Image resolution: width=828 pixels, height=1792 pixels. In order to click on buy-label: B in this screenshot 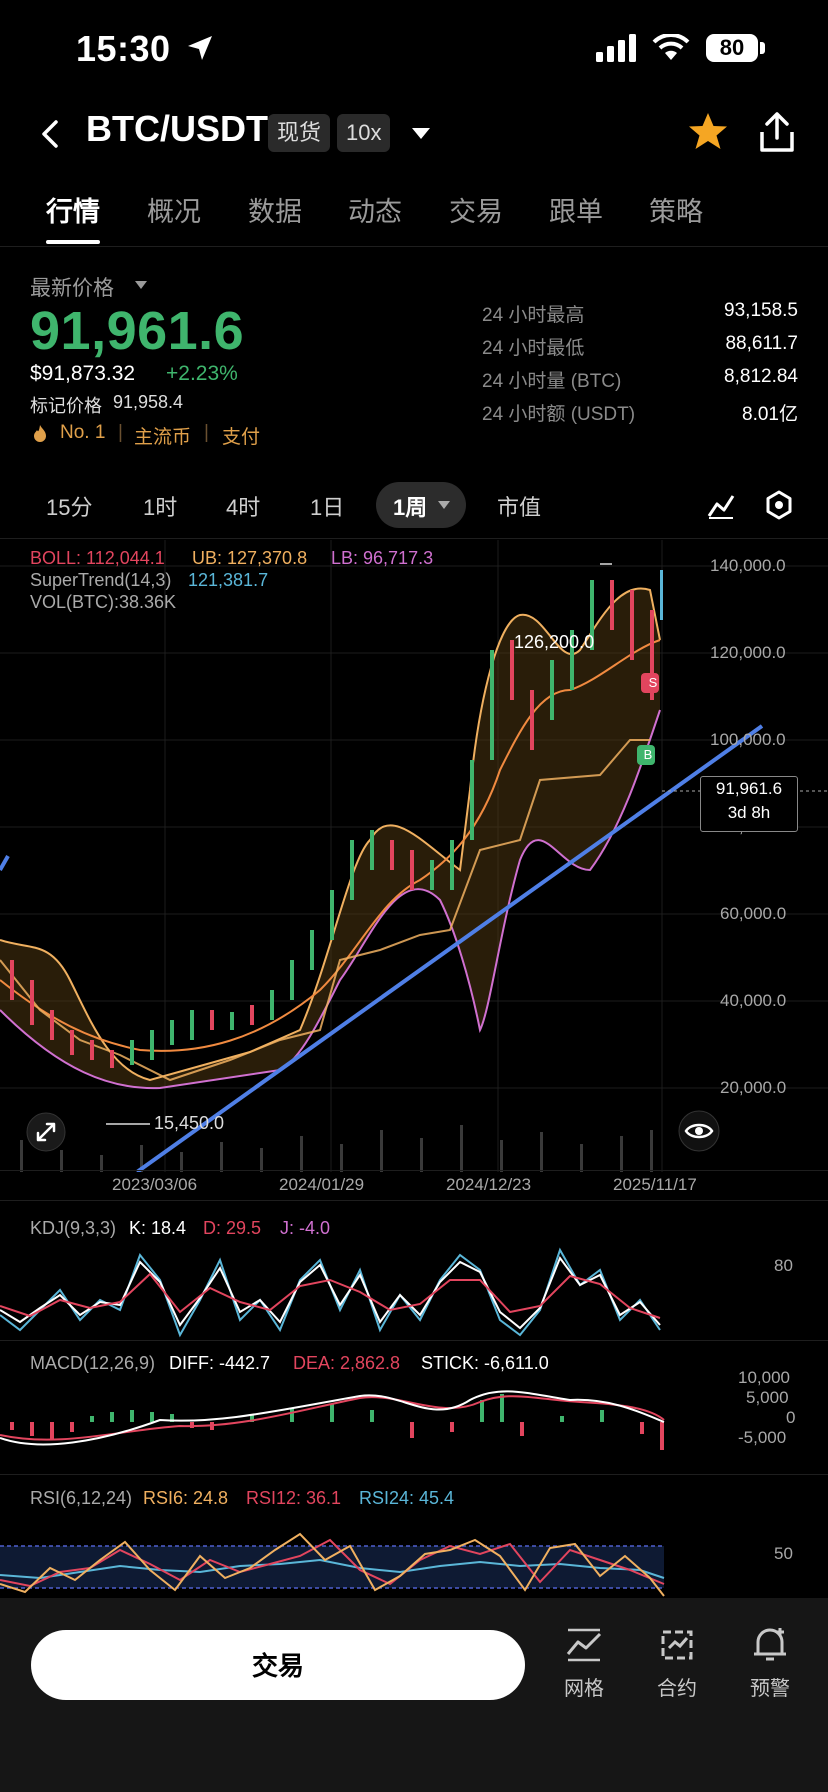, I will do `click(648, 754)`.